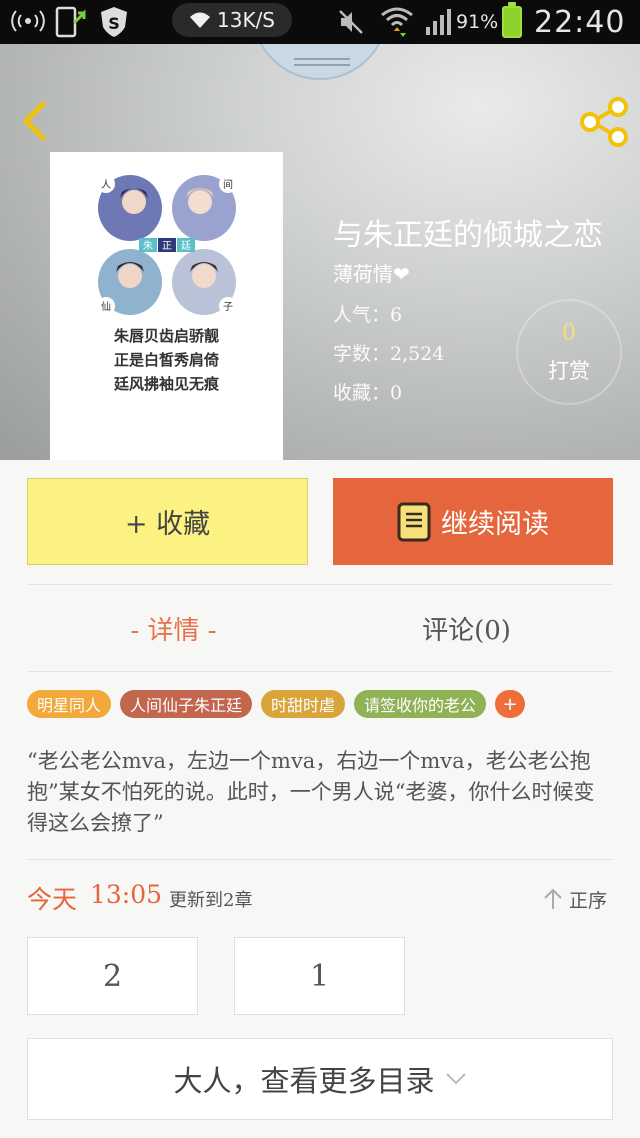 The image size is (640, 1138). What do you see at coordinates (580, 22) in the screenshot?
I see `clock: 22:40` at bounding box center [580, 22].